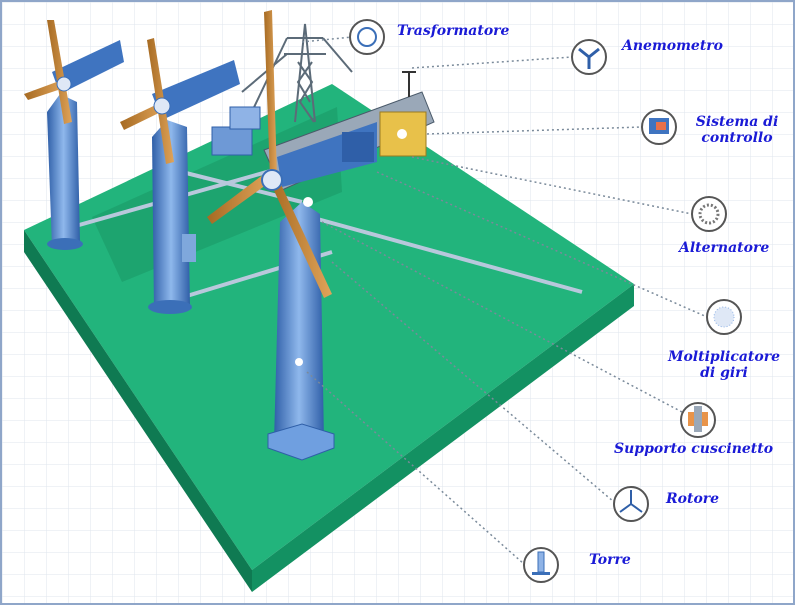 This screenshot has width=795, height=605. Describe the element at coordinates (737, 138) in the screenshot. I see `label-control-system-line2: controllo` at that location.